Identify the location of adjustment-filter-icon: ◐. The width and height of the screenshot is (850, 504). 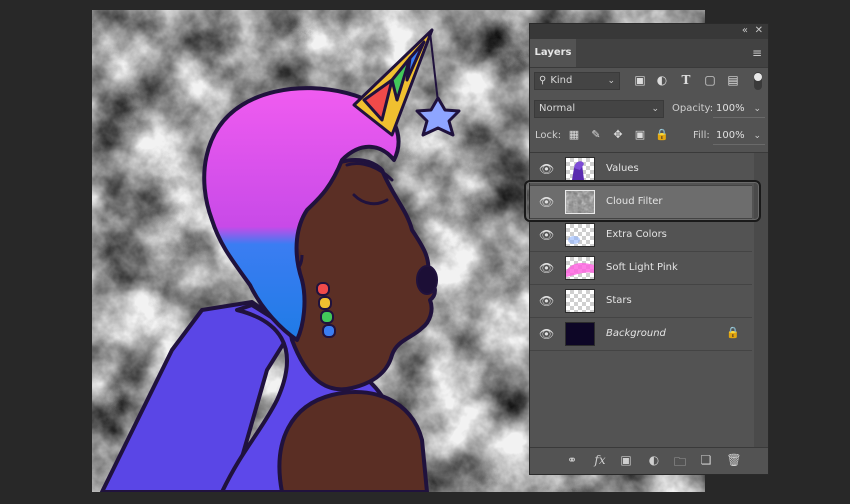
(662, 80).